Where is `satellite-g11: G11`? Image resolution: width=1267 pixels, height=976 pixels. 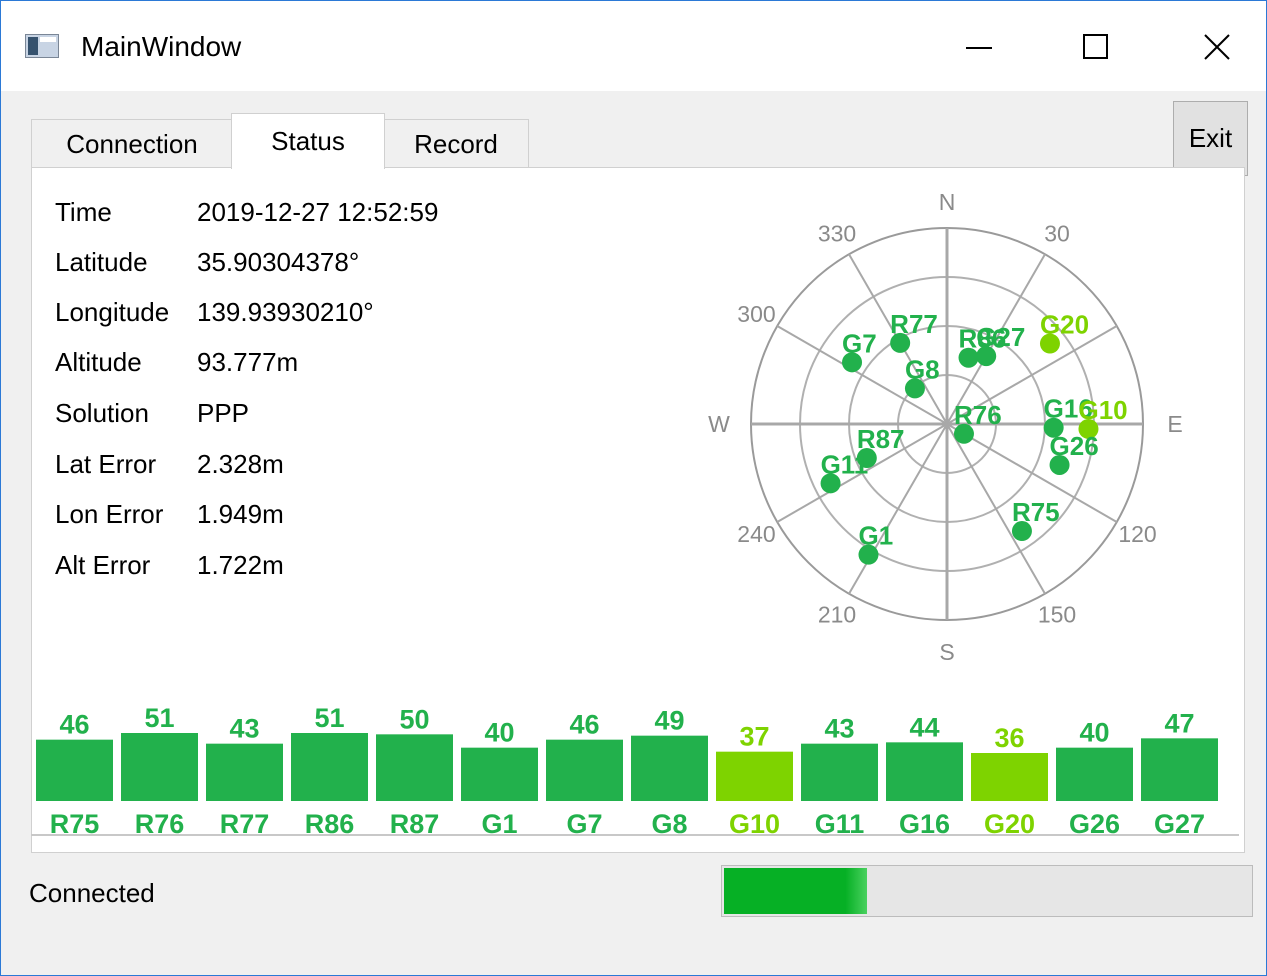 satellite-g11: G11 is located at coordinates (844, 471).